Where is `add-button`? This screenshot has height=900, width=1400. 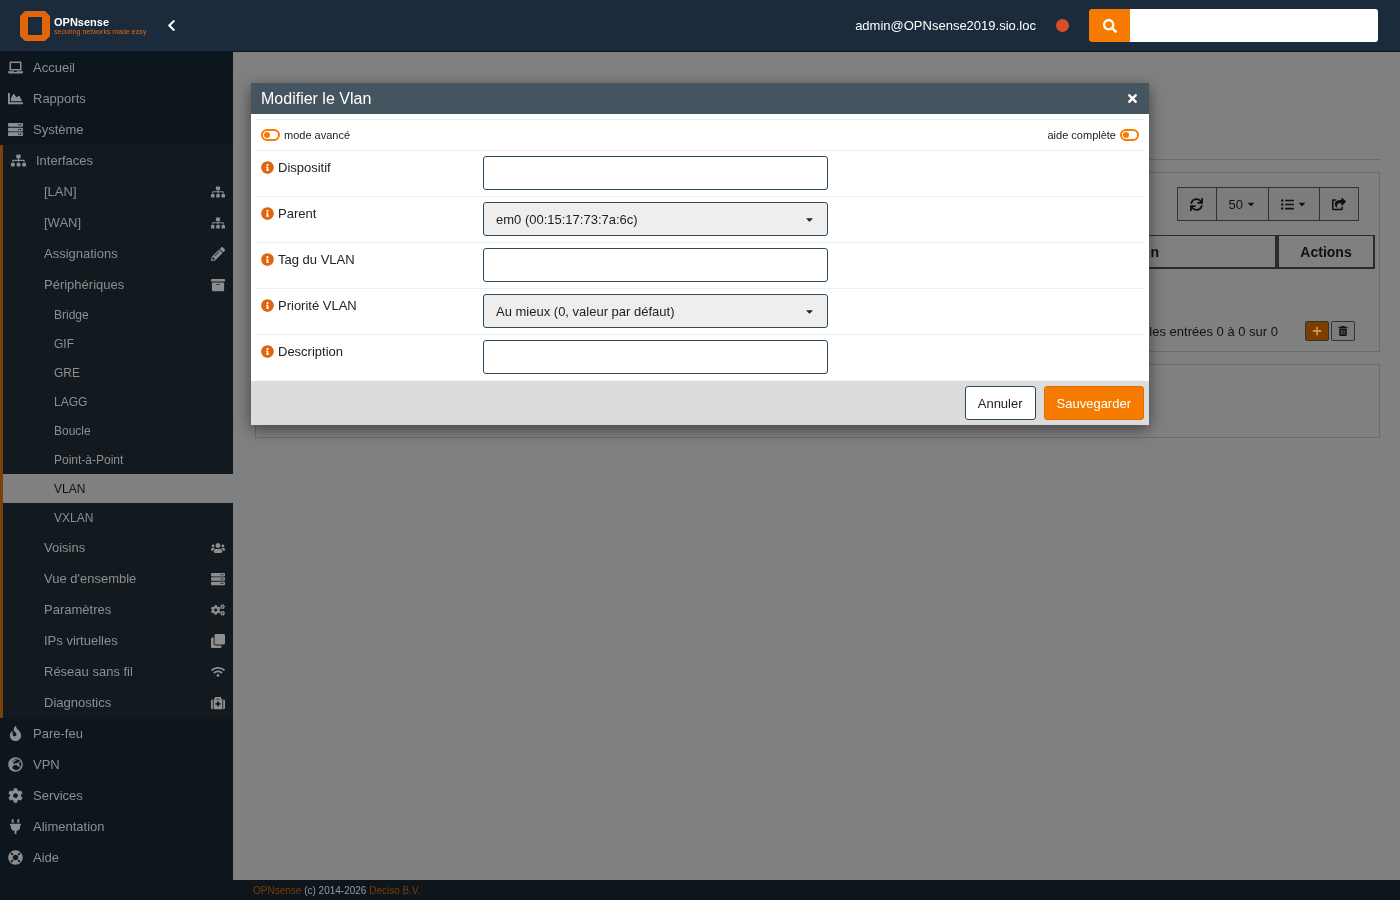
add-button is located at coordinates (1317, 331).